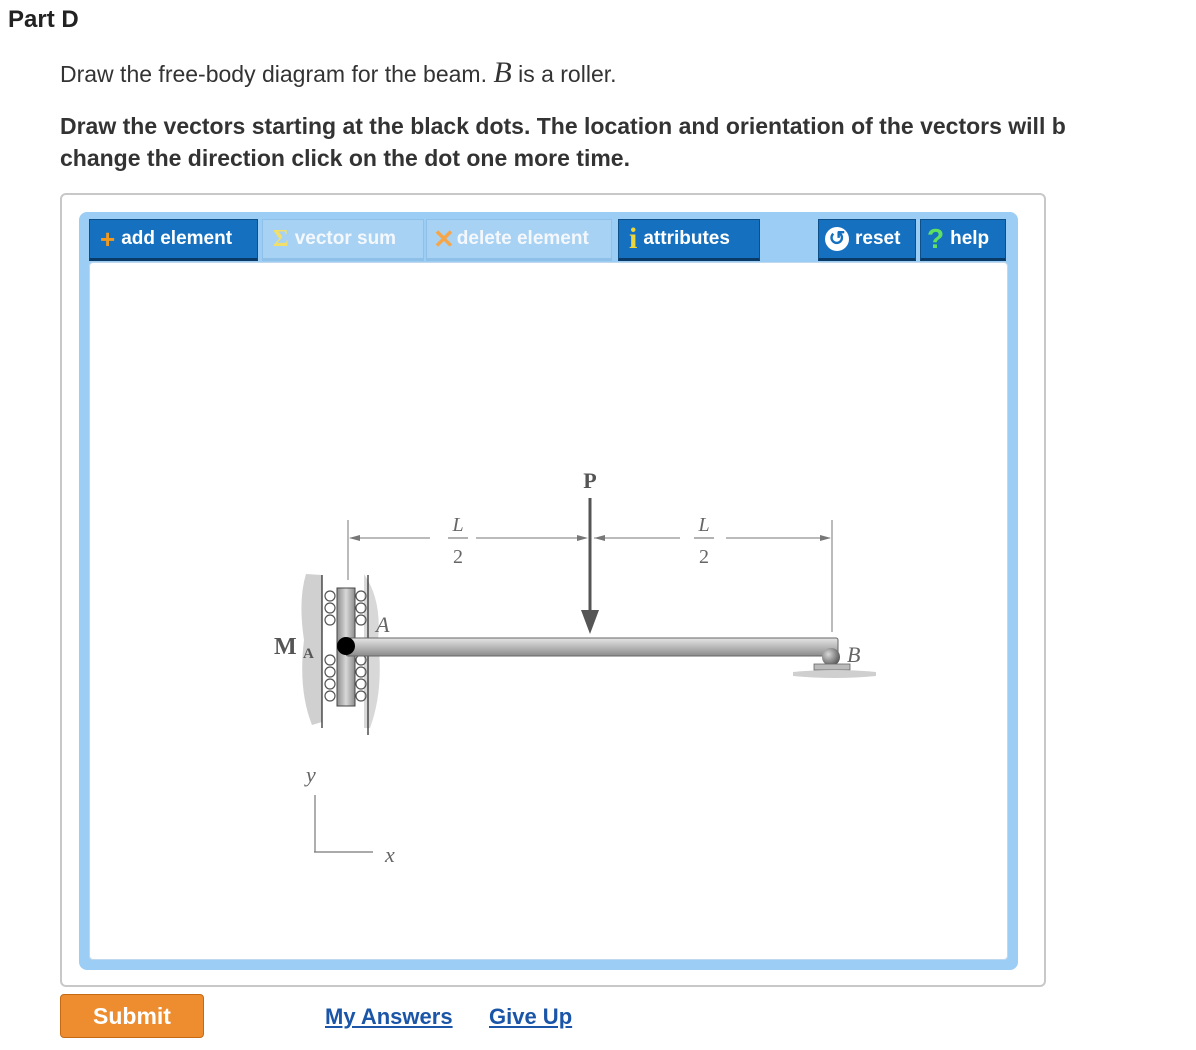 This screenshot has height=1050, width=1196. I want to click on my-answers-link: My Answers, so click(389, 1017).